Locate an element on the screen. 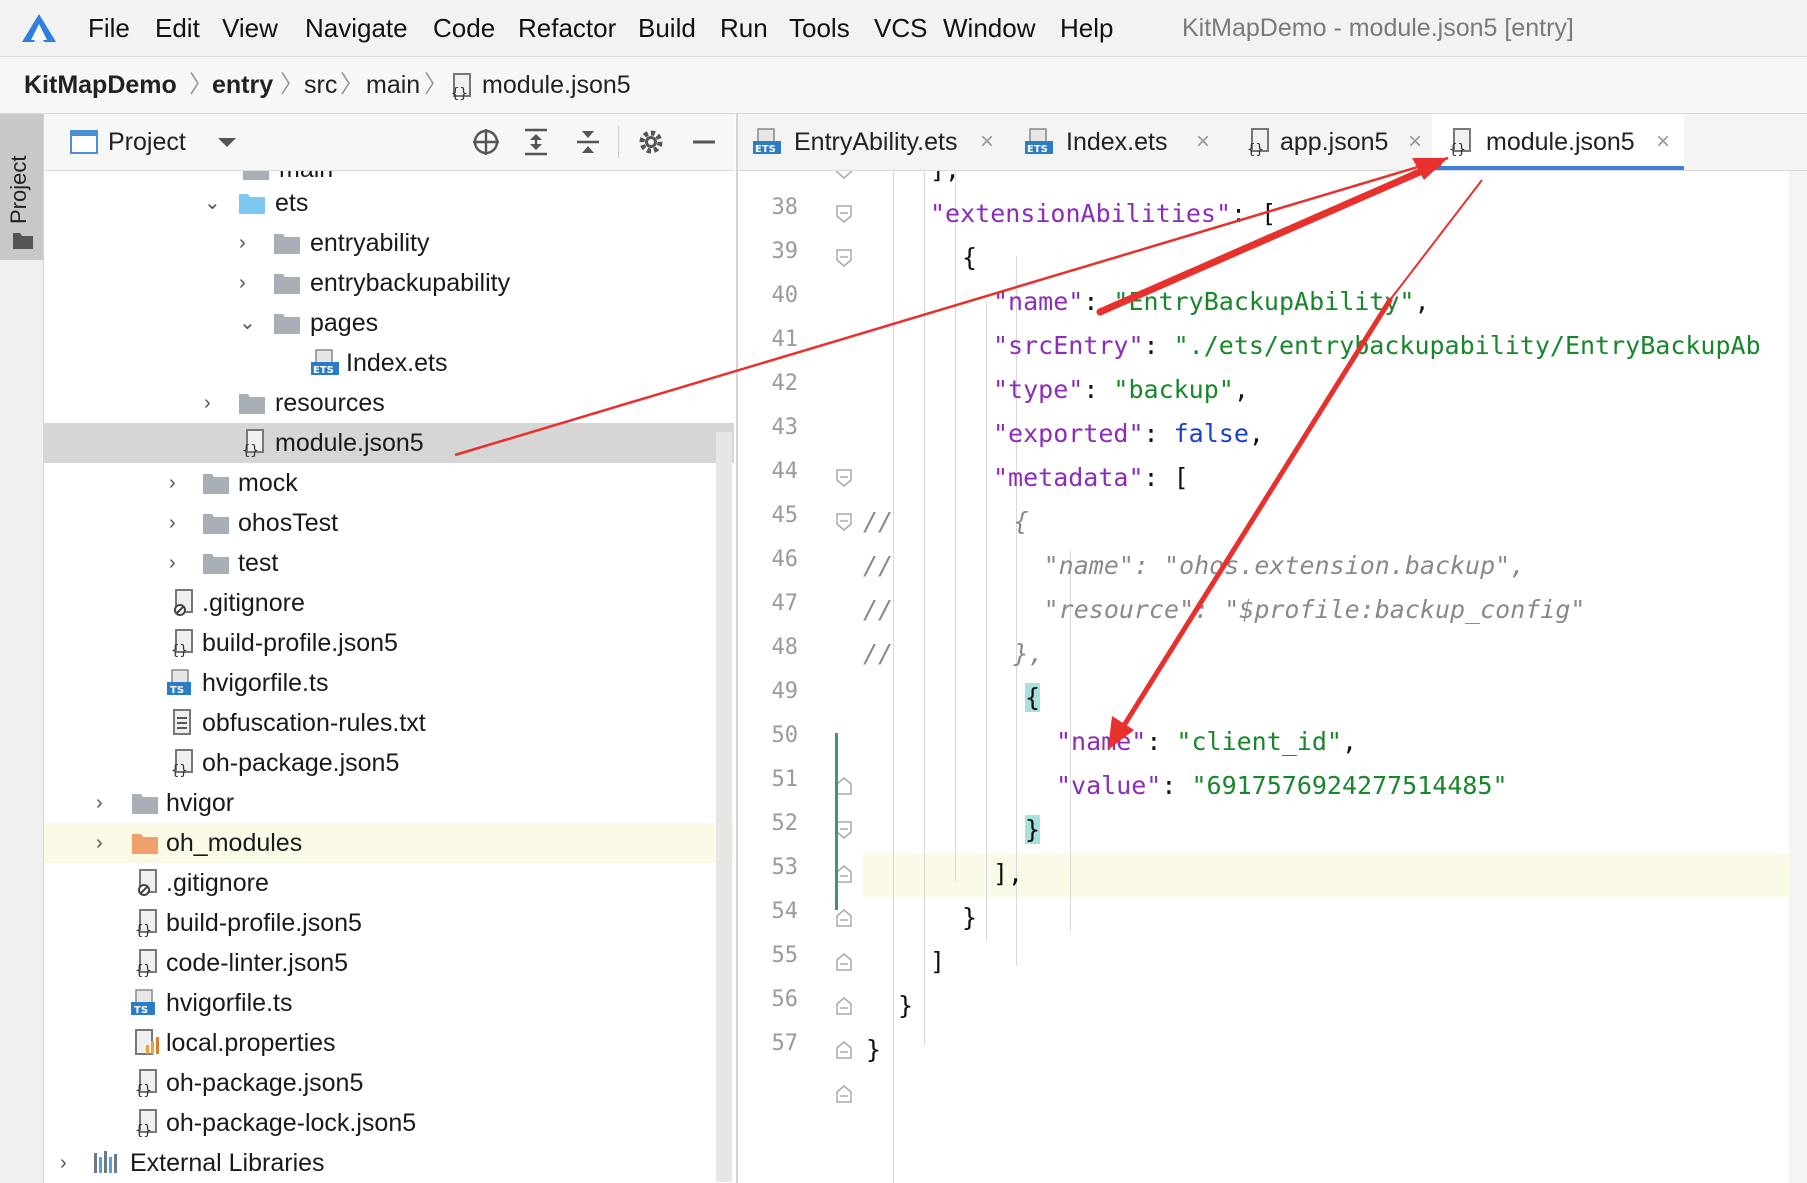 Image resolution: width=1807 pixels, height=1183 pixels. tab-module-json5: {} module.json5 × is located at coordinates (1558, 142).